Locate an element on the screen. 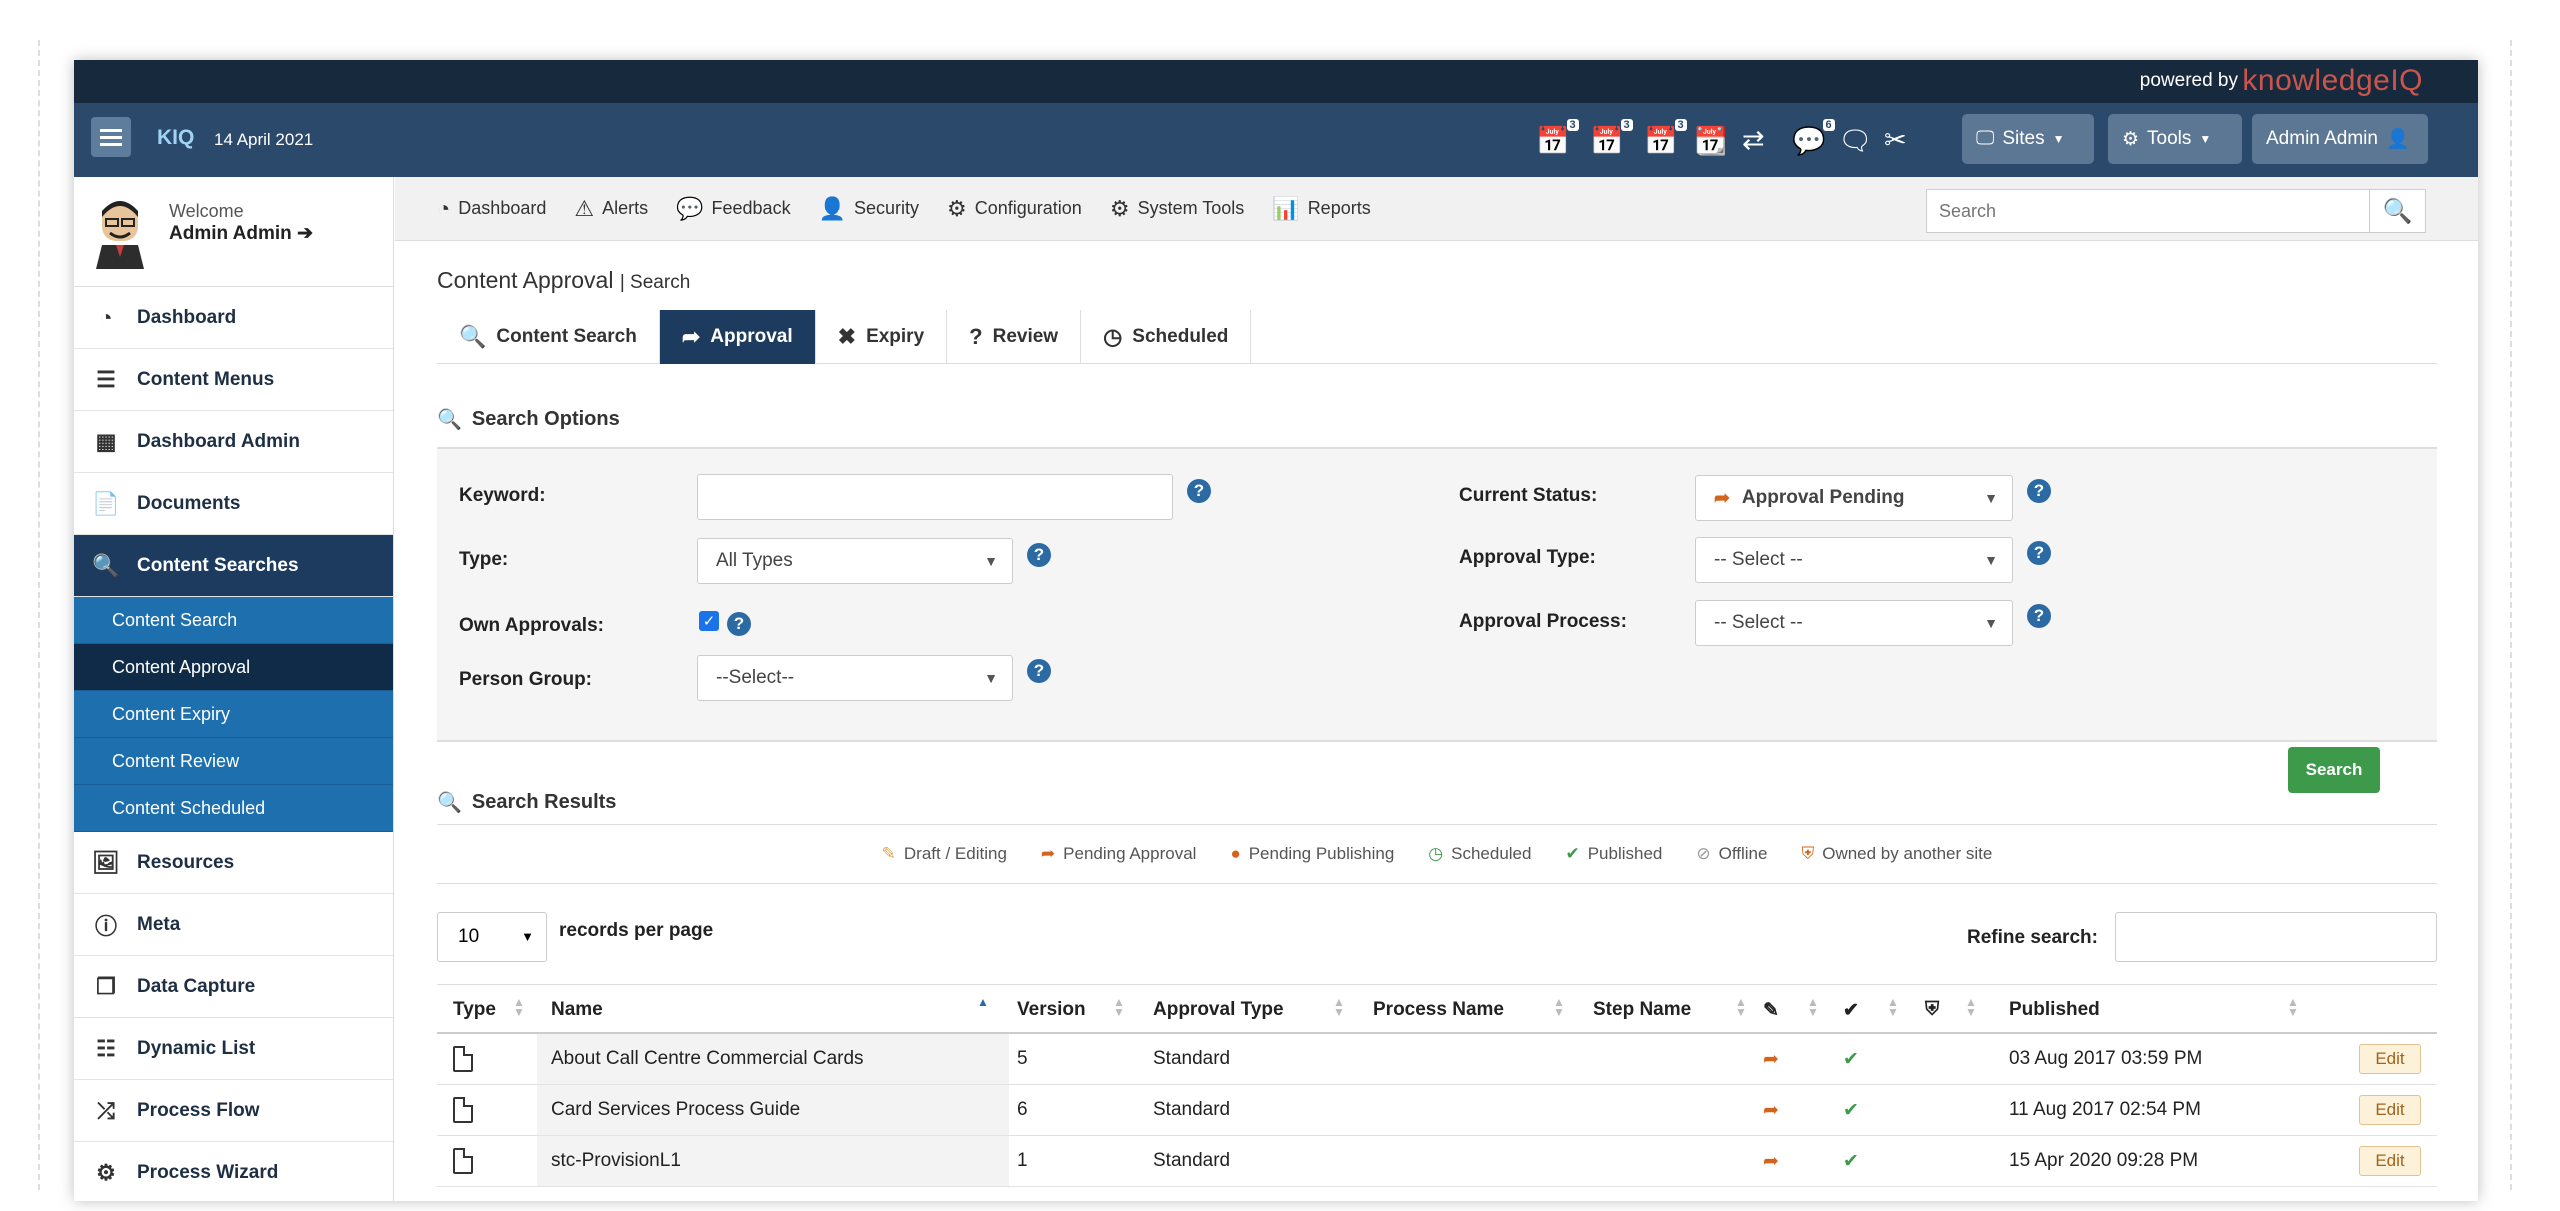 Image resolution: width=2560 pixels, height=1211 pixels. transfer-icon: ⇄ is located at coordinates (1753, 140).